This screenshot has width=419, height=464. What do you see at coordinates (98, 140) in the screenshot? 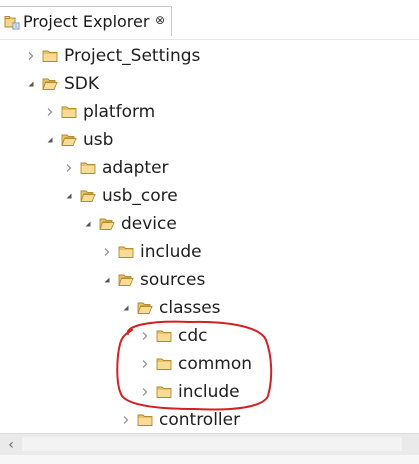
I see `tree-item-label: usb` at bounding box center [98, 140].